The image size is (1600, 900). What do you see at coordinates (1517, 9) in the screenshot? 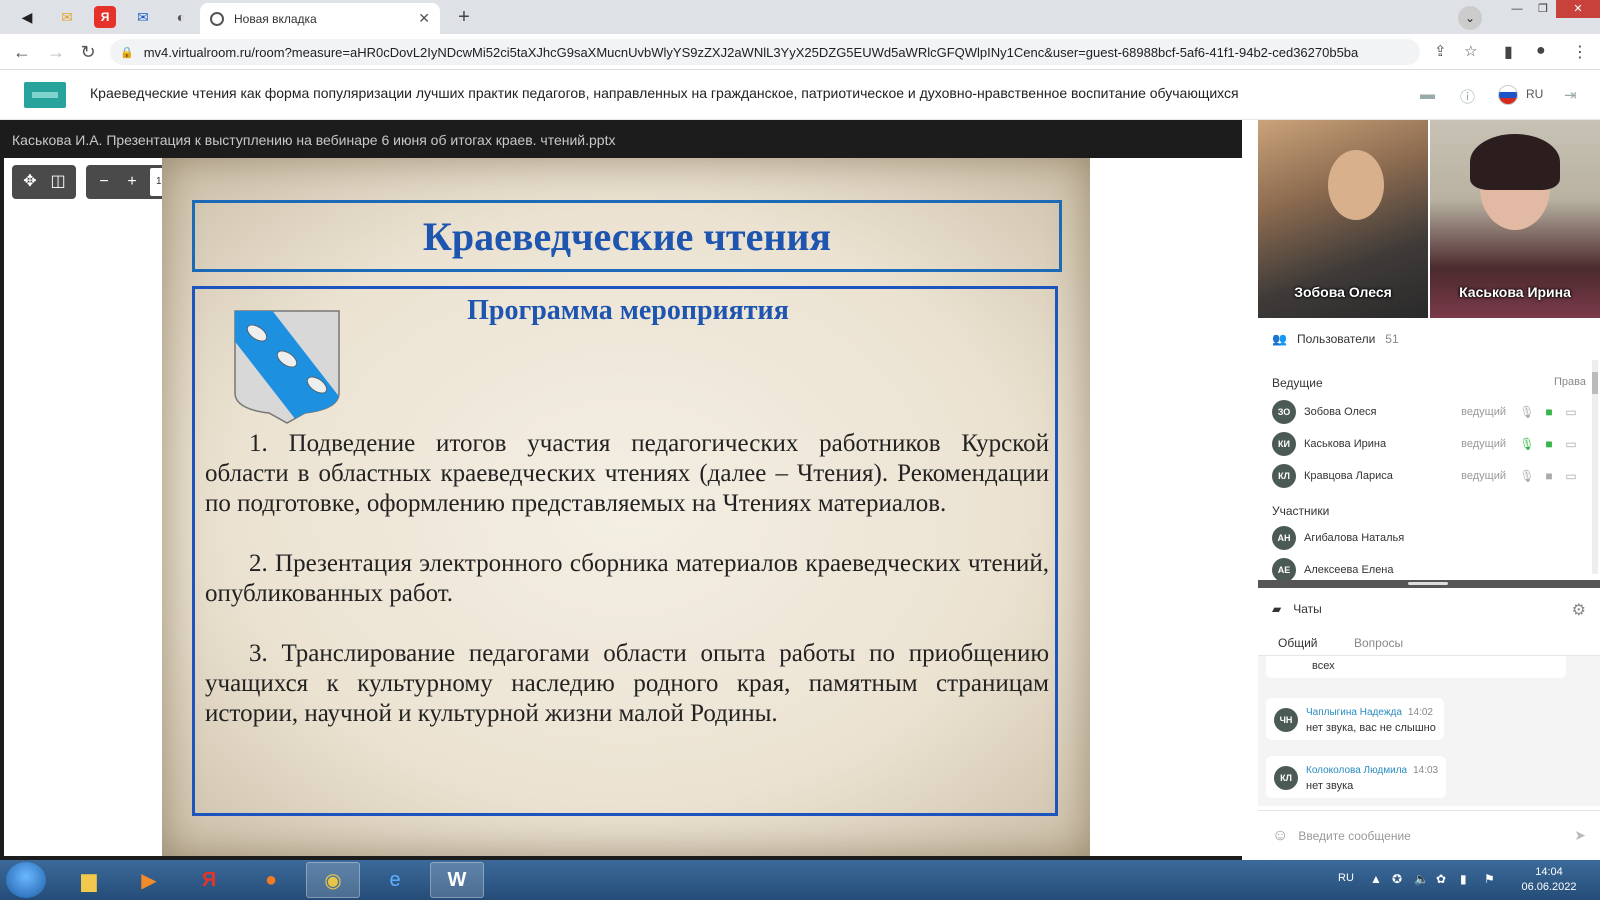
I see `minimize-icon: —` at bounding box center [1517, 9].